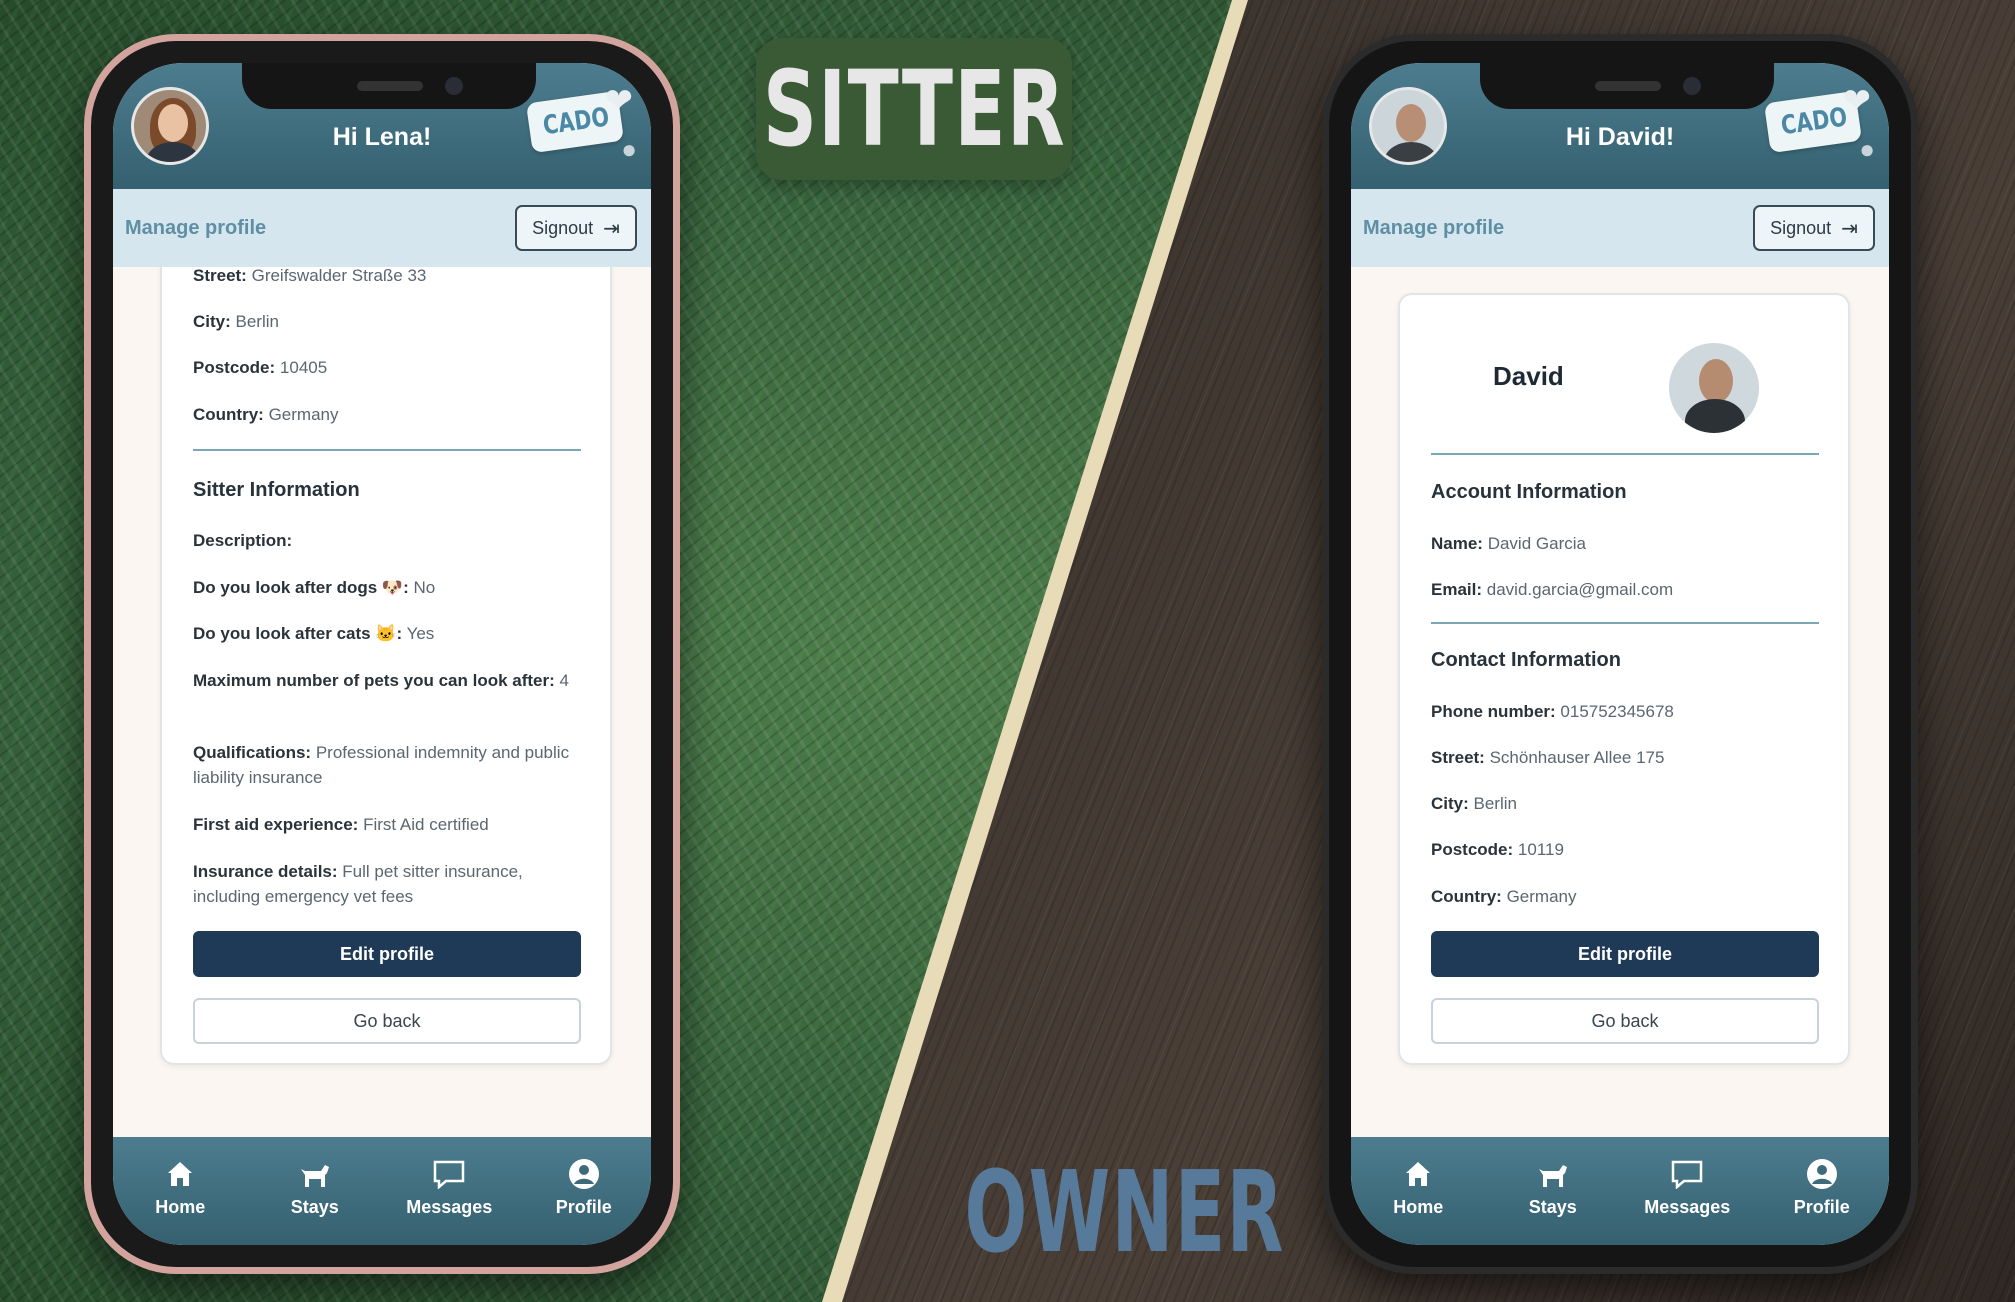 Image resolution: width=2015 pixels, height=1302 pixels. What do you see at coordinates (314, 633) in the screenshot?
I see `cats-field: Do you look after cats 🐱: Yes` at bounding box center [314, 633].